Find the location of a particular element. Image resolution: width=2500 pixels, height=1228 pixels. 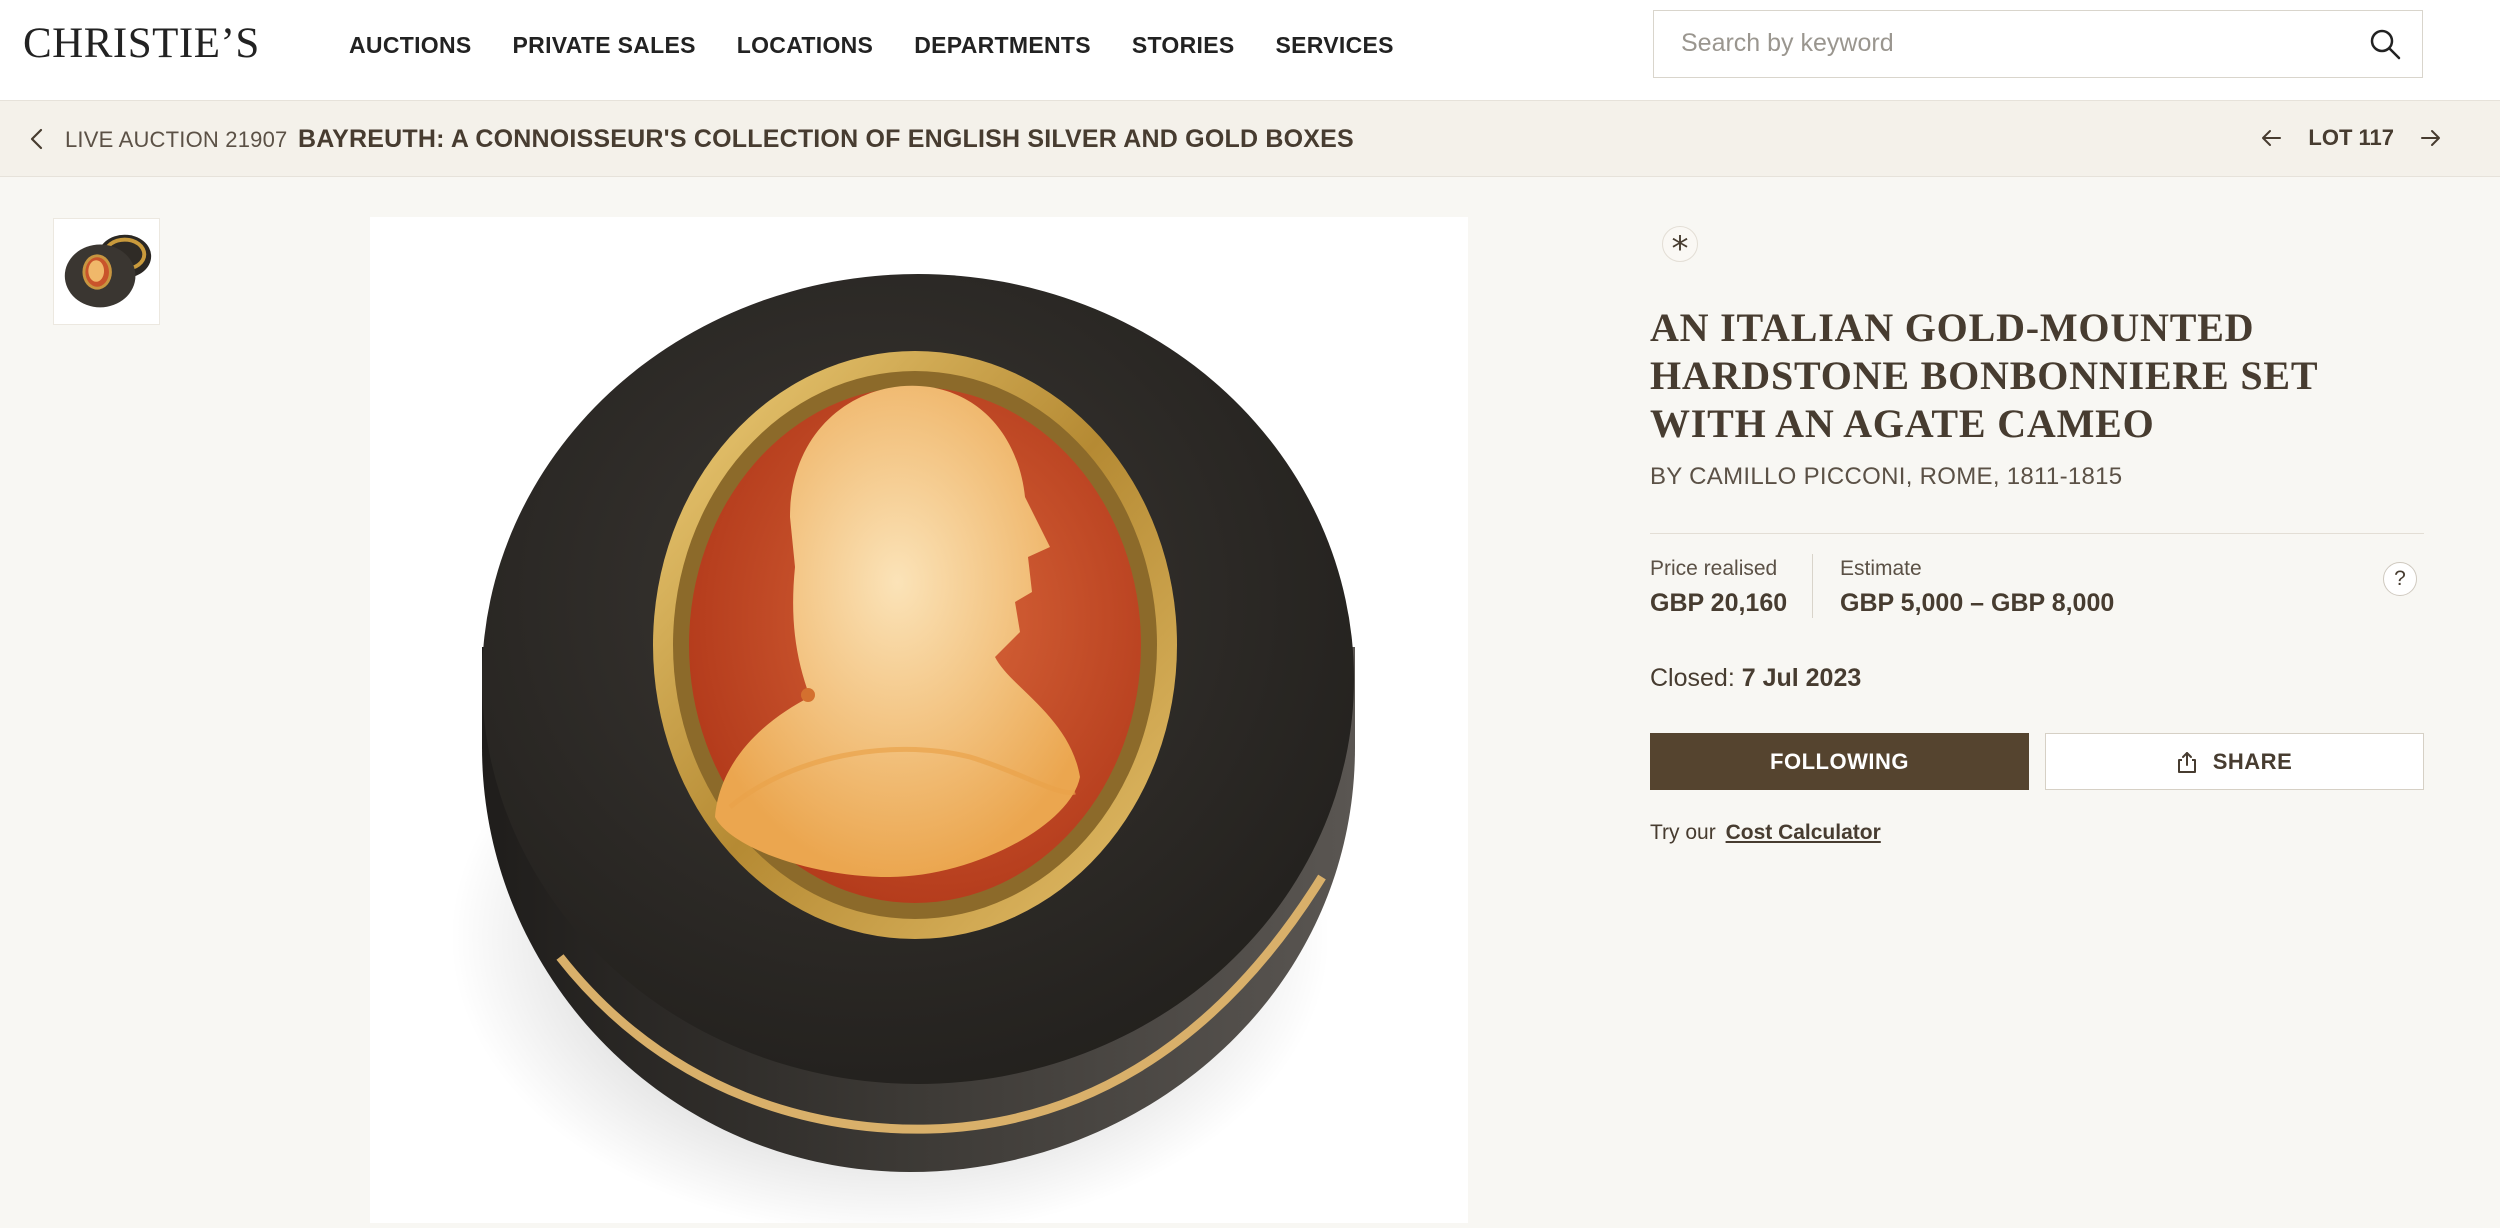

estimate-value: GBP 5,000 – GBP 8,000 is located at coordinates (1977, 603).